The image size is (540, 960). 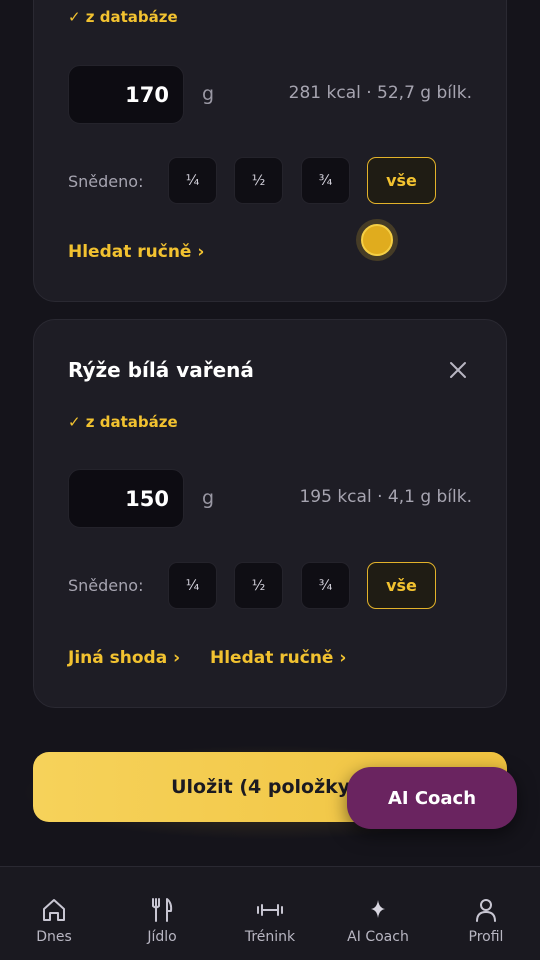 What do you see at coordinates (378, 909) in the screenshot?
I see `sparkle-icon` at bounding box center [378, 909].